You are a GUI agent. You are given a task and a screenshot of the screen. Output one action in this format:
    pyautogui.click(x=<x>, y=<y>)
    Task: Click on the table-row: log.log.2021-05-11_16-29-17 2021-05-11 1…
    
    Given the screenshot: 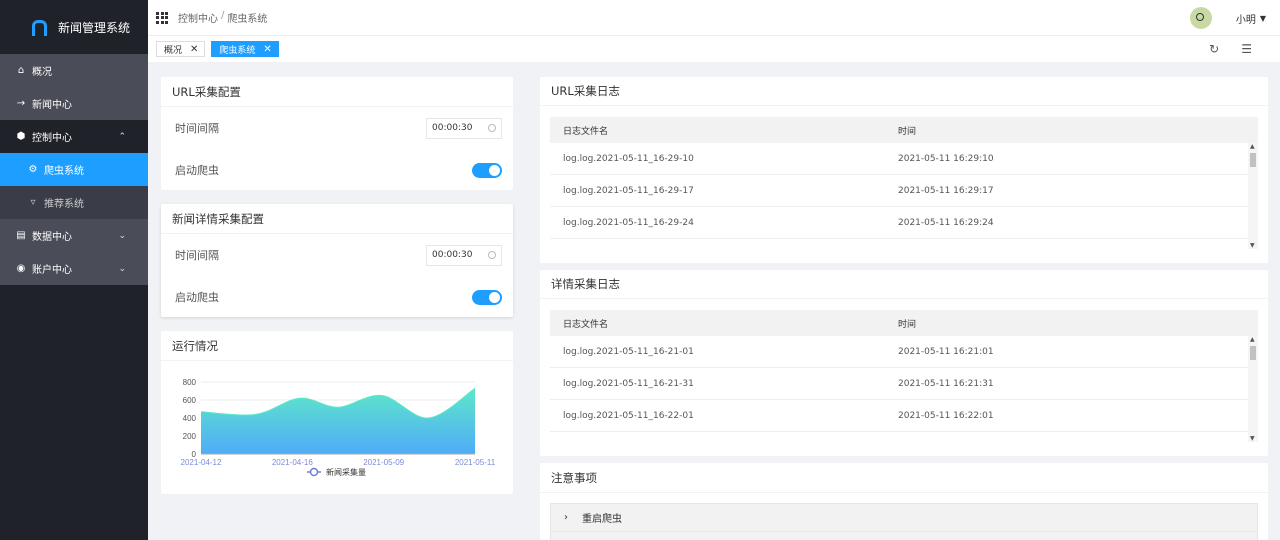 What is the action you would take?
    pyautogui.click(x=904, y=191)
    